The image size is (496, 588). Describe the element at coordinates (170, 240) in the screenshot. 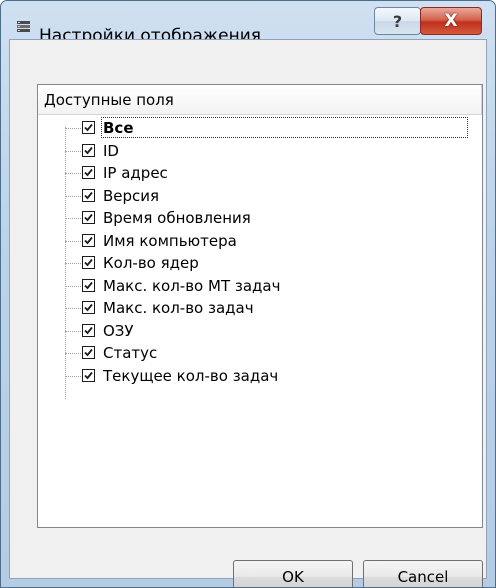

I see `tree-item-label: Имя компьютера` at that location.